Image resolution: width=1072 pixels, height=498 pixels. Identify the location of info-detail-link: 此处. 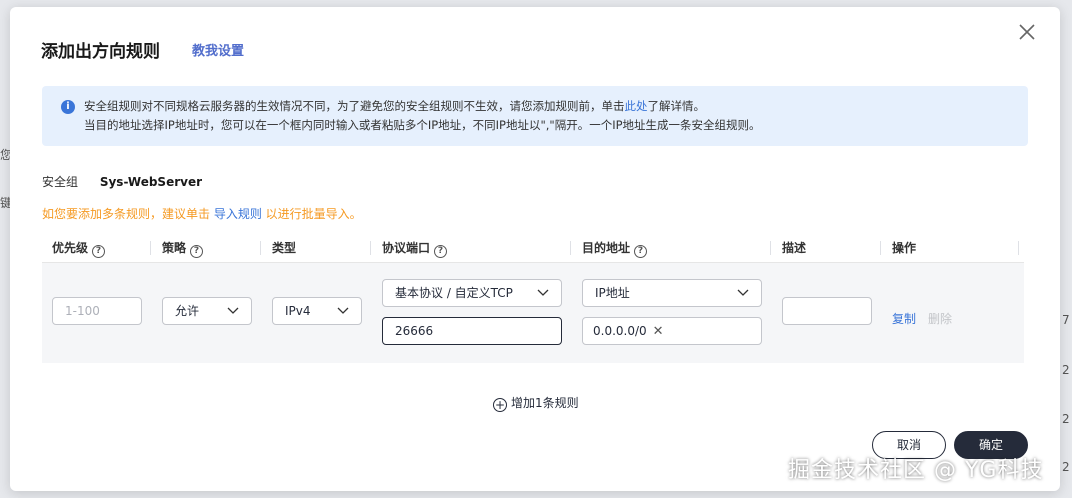
(636, 106).